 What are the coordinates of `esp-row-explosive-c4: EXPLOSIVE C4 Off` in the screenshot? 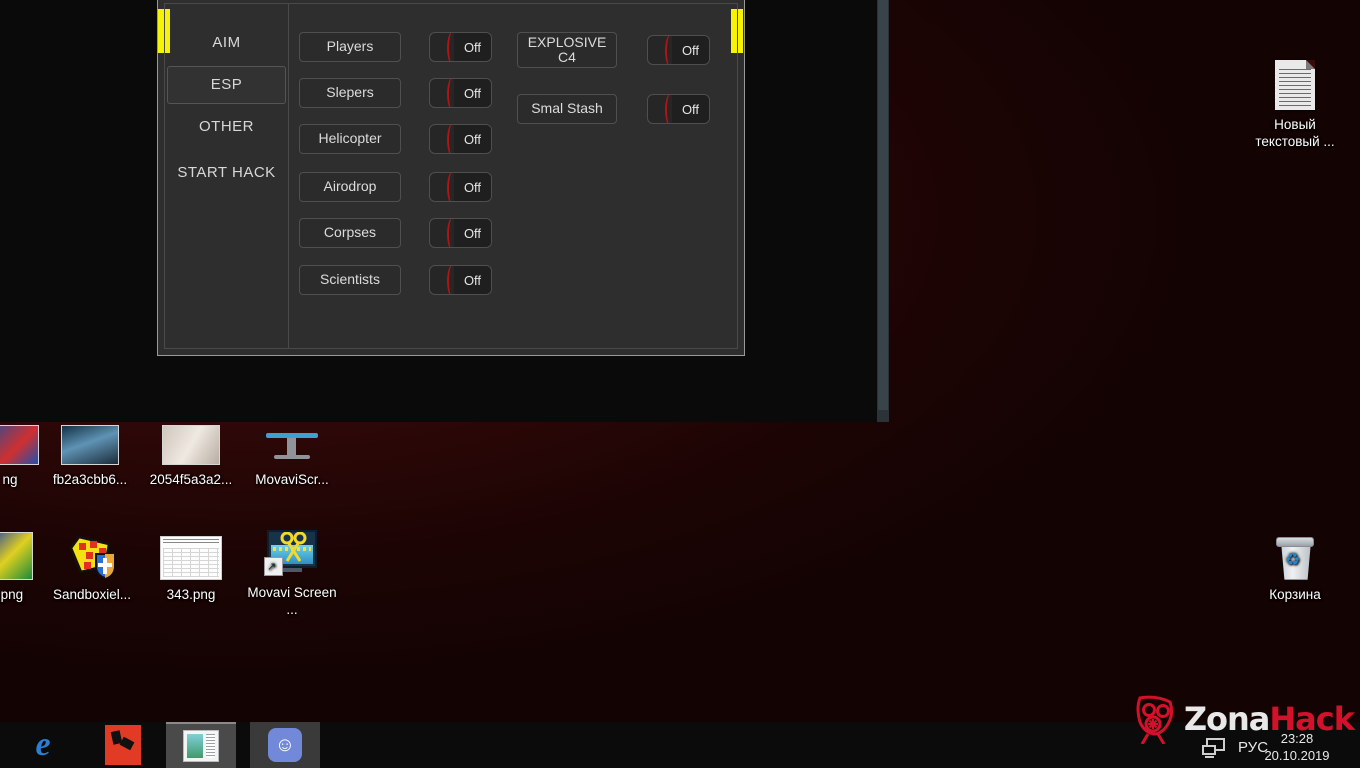 It's located at (613, 50).